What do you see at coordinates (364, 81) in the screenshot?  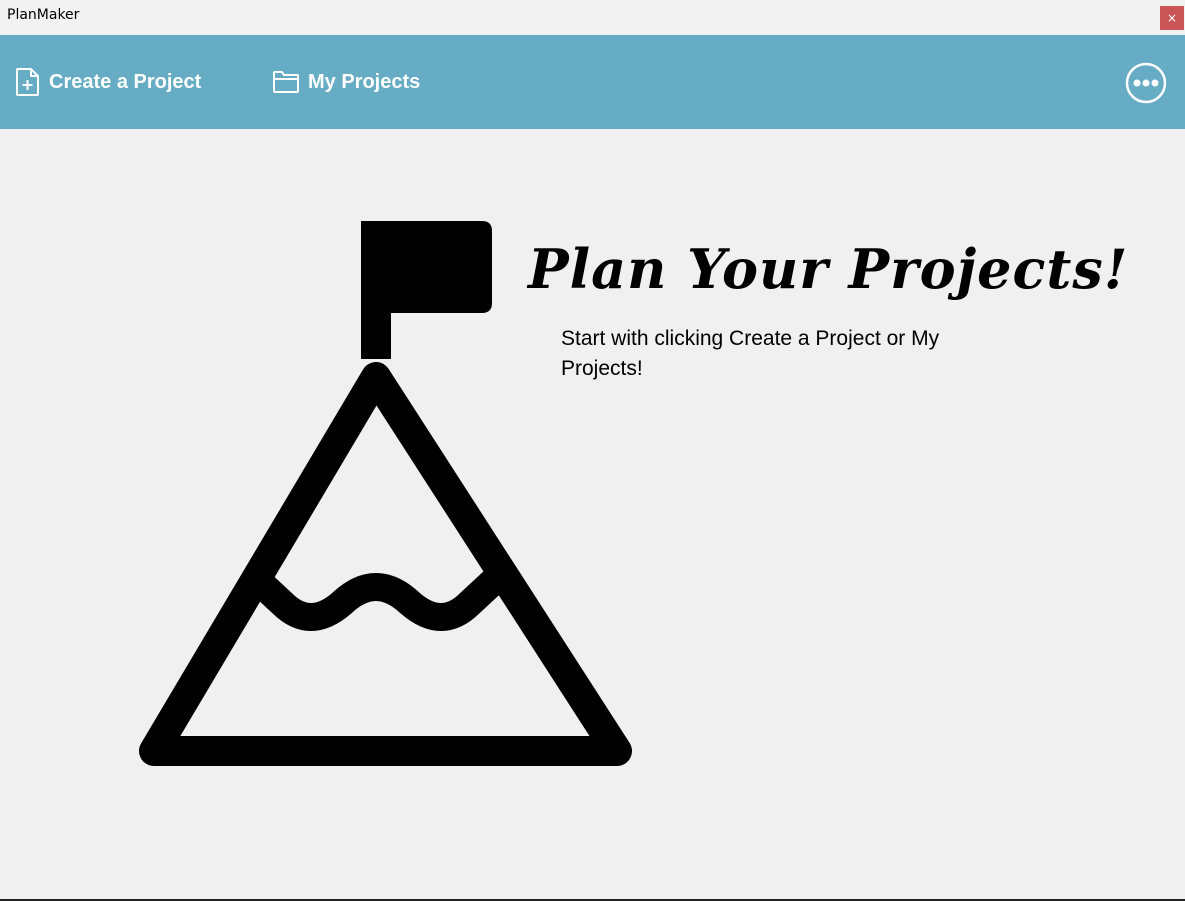 I see `my-projects-label: My Projects` at bounding box center [364, 81].